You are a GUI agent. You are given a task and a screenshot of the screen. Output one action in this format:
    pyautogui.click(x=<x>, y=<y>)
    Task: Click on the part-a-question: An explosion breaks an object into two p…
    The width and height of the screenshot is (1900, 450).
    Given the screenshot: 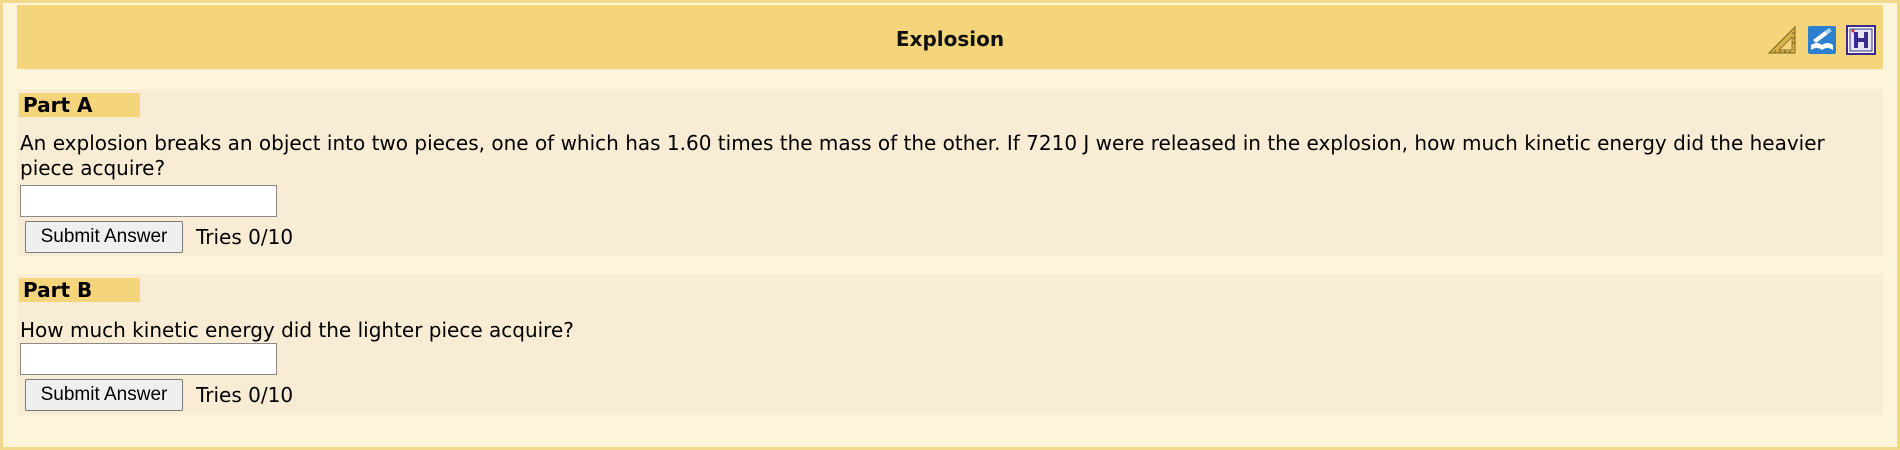 What is the action you would take?
    pyautogui.click(x=922, y=155)
    